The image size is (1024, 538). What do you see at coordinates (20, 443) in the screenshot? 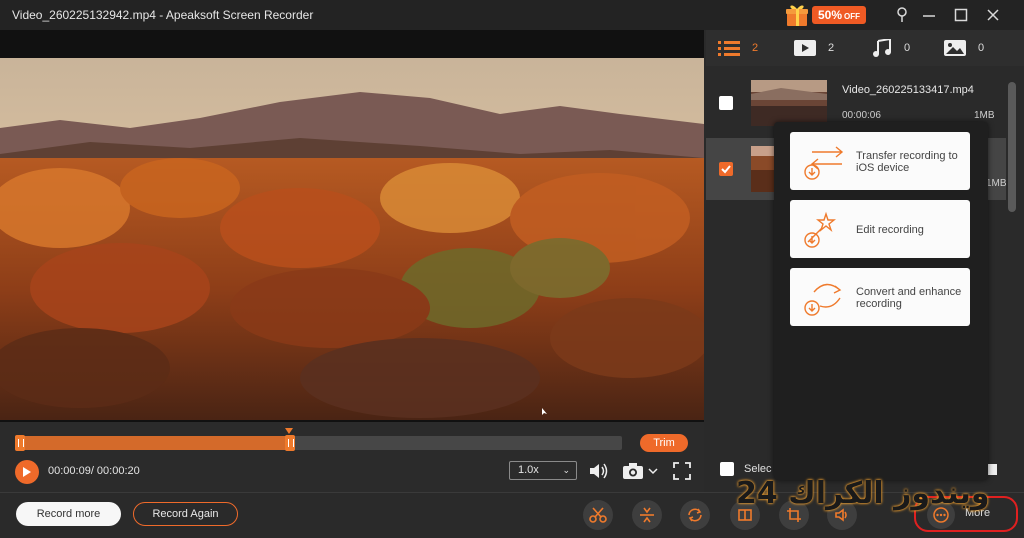
I see `trim-start-handle` at bounding box center [20, 443].